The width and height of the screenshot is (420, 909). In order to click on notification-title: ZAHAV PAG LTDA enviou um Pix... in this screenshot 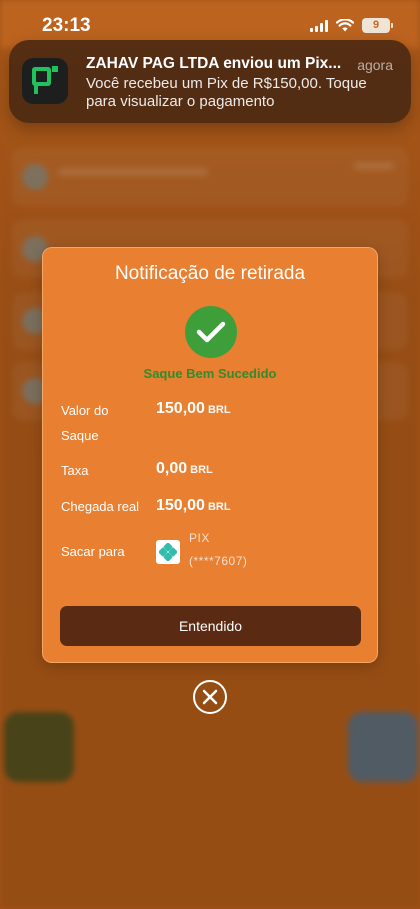, I will do `click(214, 63)`.